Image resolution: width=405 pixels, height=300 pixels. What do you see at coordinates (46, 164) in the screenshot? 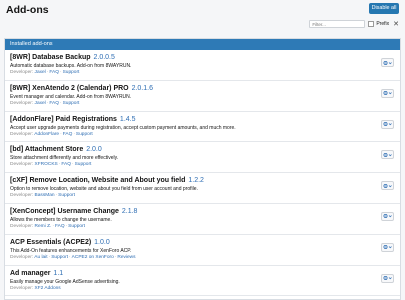
I see `developer-link: XFROCKS` at bounding box center [46, 164].